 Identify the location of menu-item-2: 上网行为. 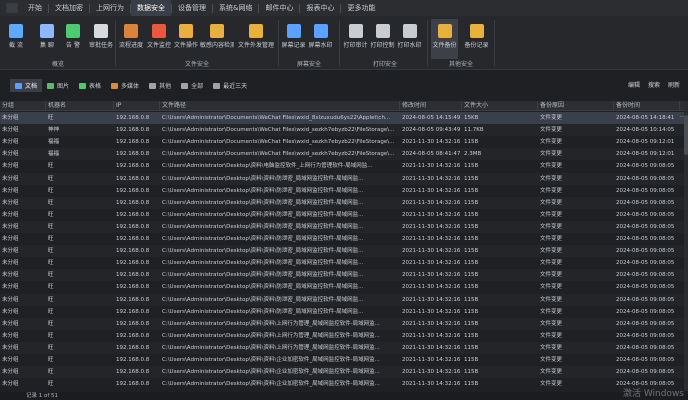
(110, 8).